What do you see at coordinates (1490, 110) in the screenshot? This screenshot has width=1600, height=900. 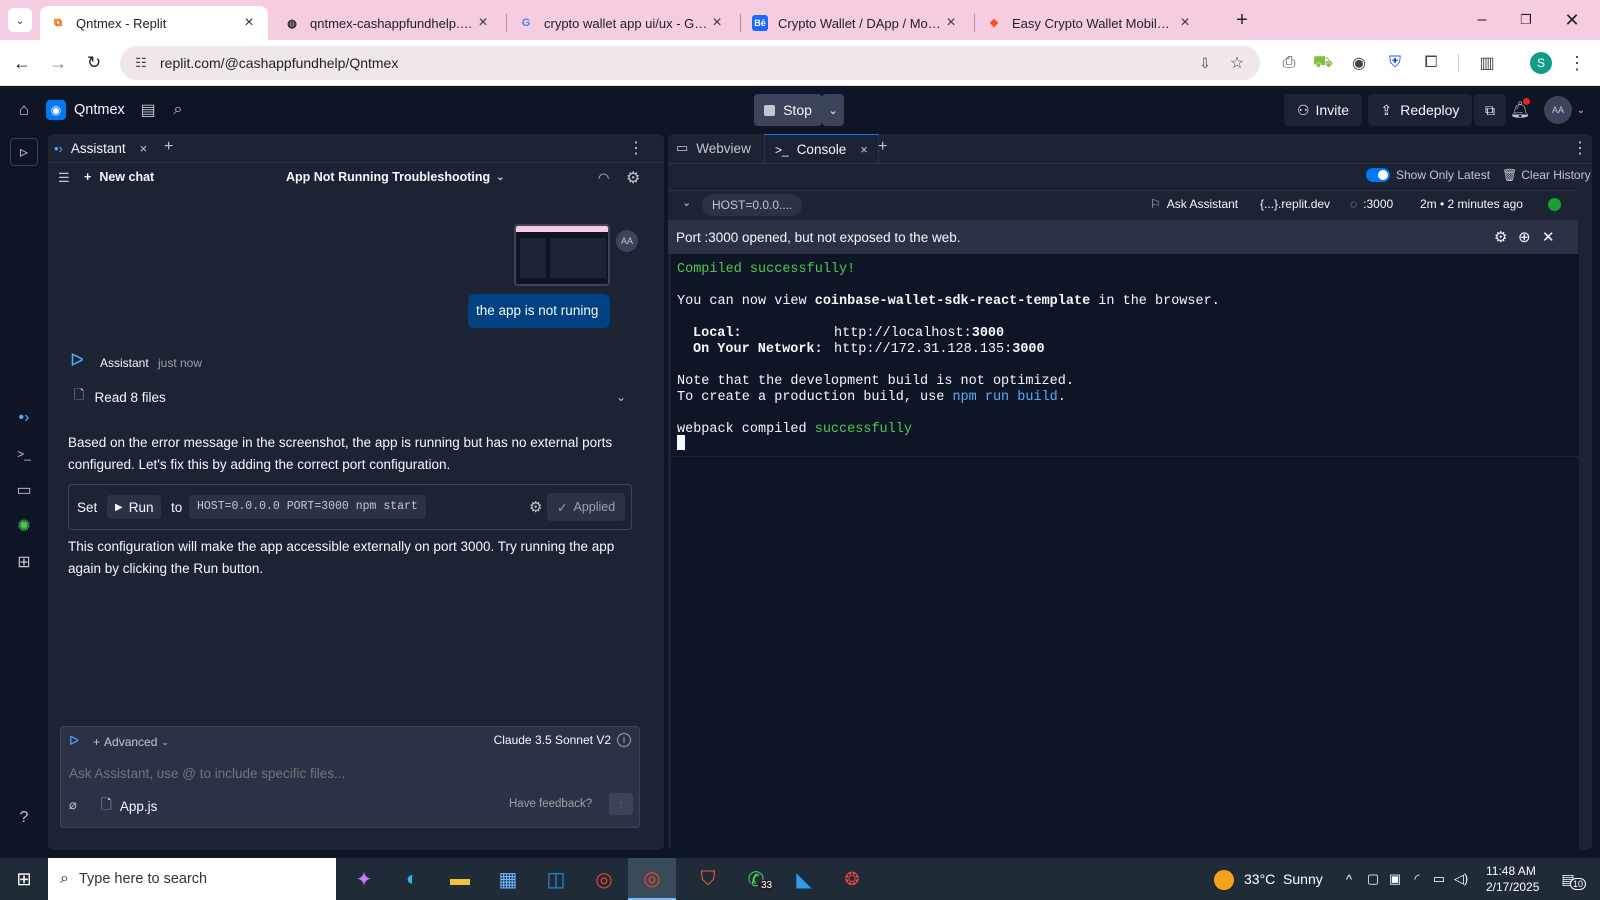 I see `open-in-new-window-button: ⧉` at bounding box center [1490, 110].